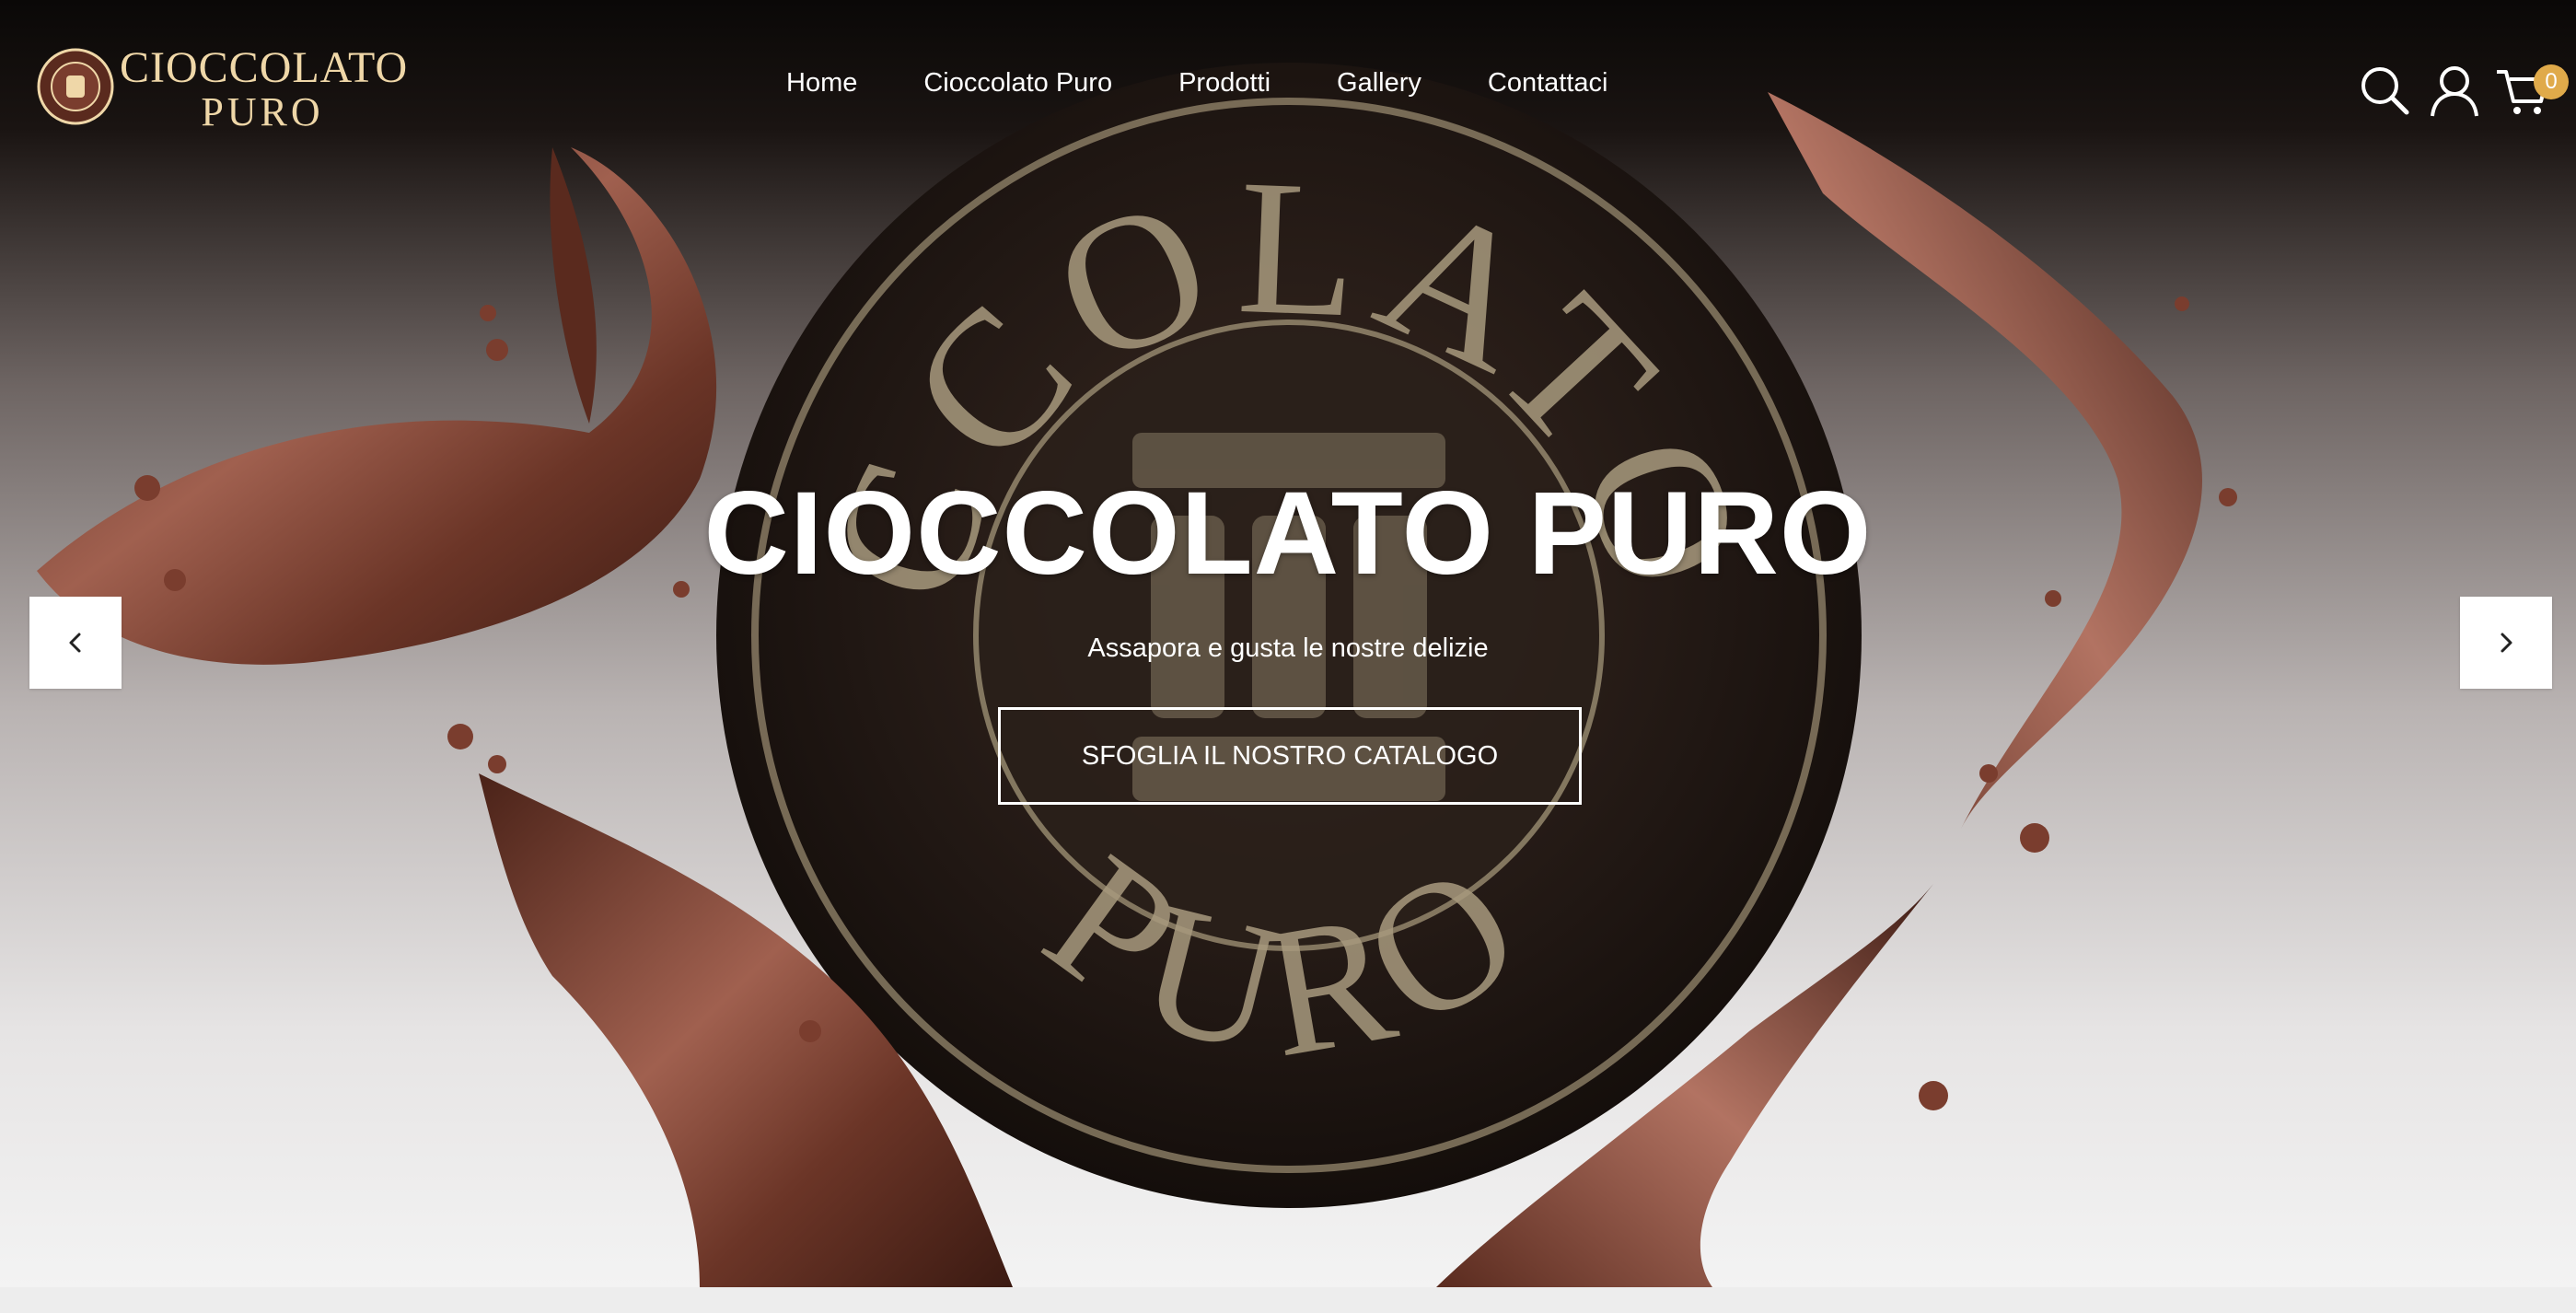 This screenshot has width=2576, height=1313. I want to click on hero-title: CIOCCOLATO PURO, so click(1288, 533).